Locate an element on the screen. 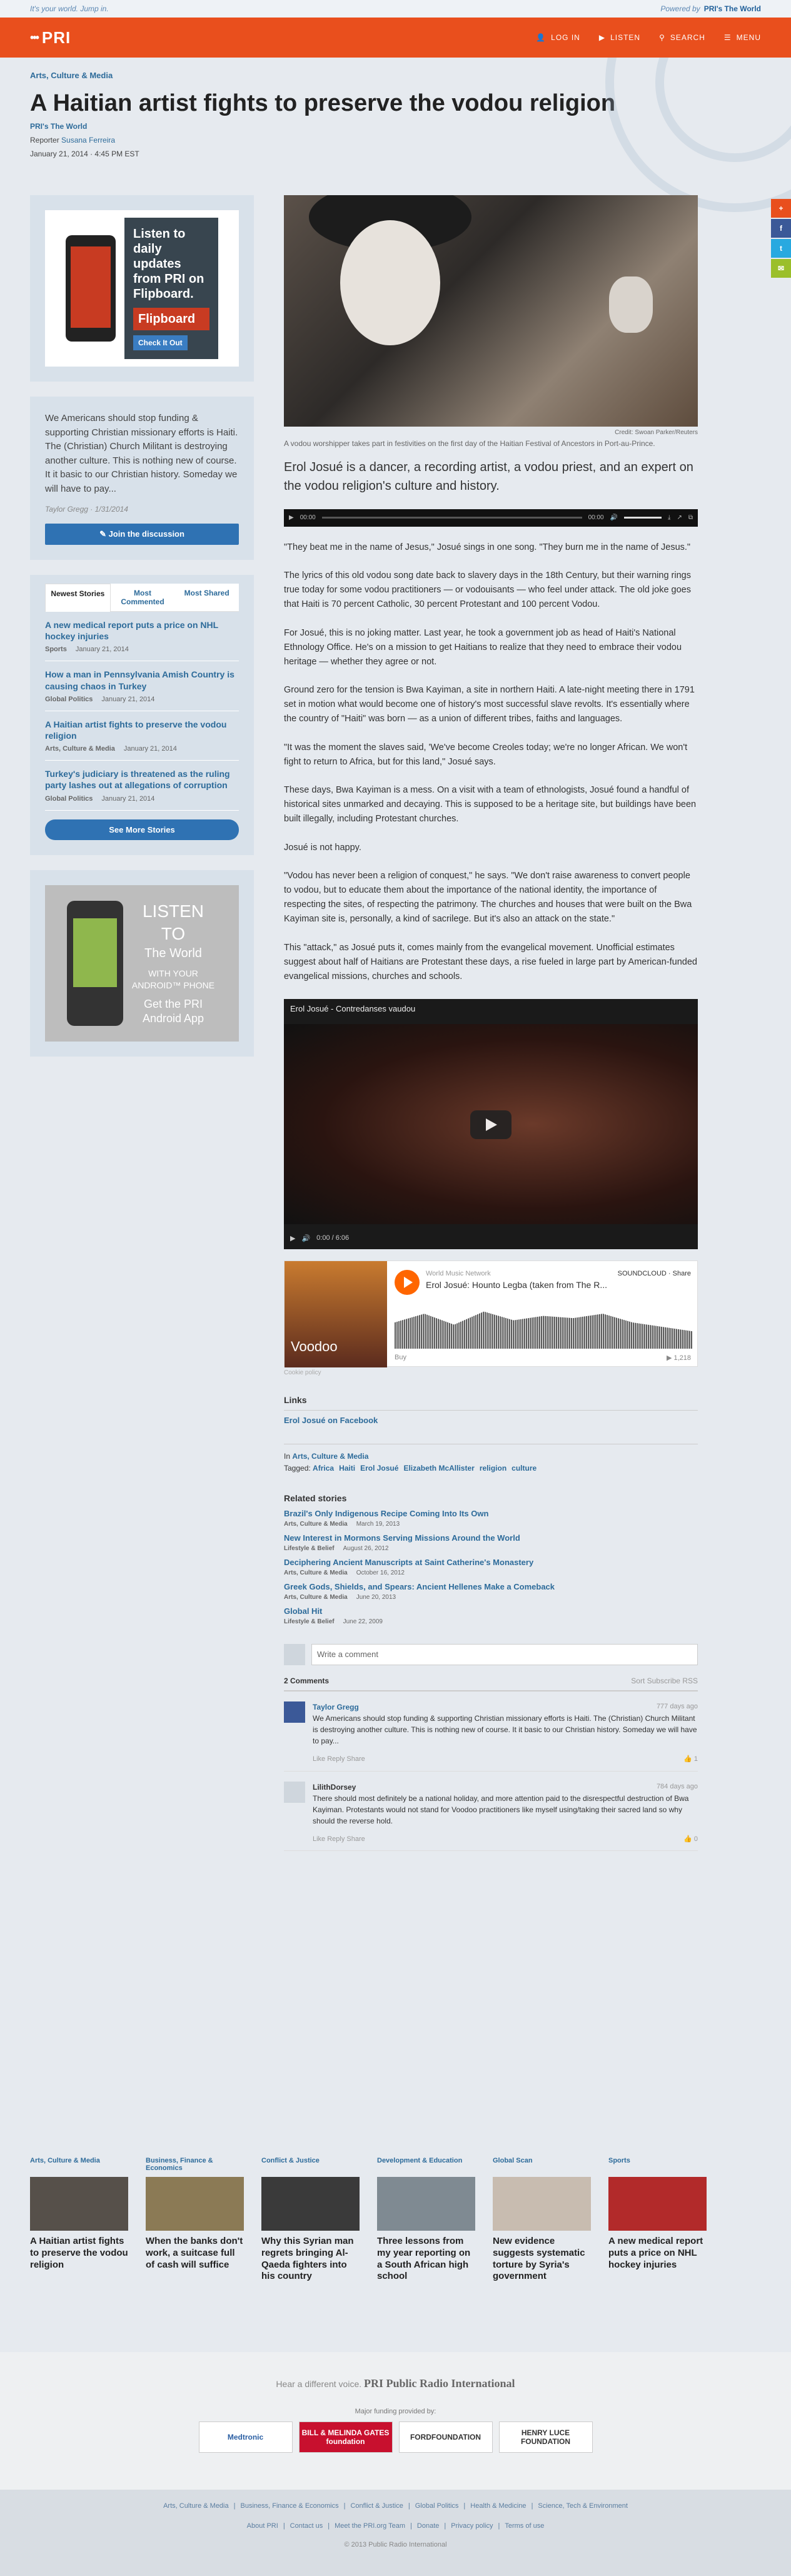 The height and width of the screenshot is (2576, 791). article-category: Arts, Culture & Media is located at coordinates (71, 75).